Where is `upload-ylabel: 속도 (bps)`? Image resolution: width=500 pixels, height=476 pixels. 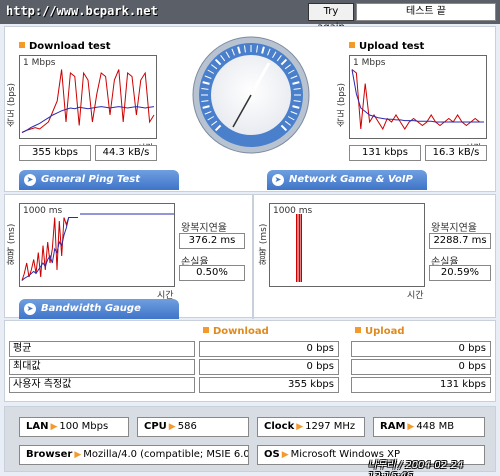 upload-ylabel: 속도 (bps) is located at coordinates (342, 105).